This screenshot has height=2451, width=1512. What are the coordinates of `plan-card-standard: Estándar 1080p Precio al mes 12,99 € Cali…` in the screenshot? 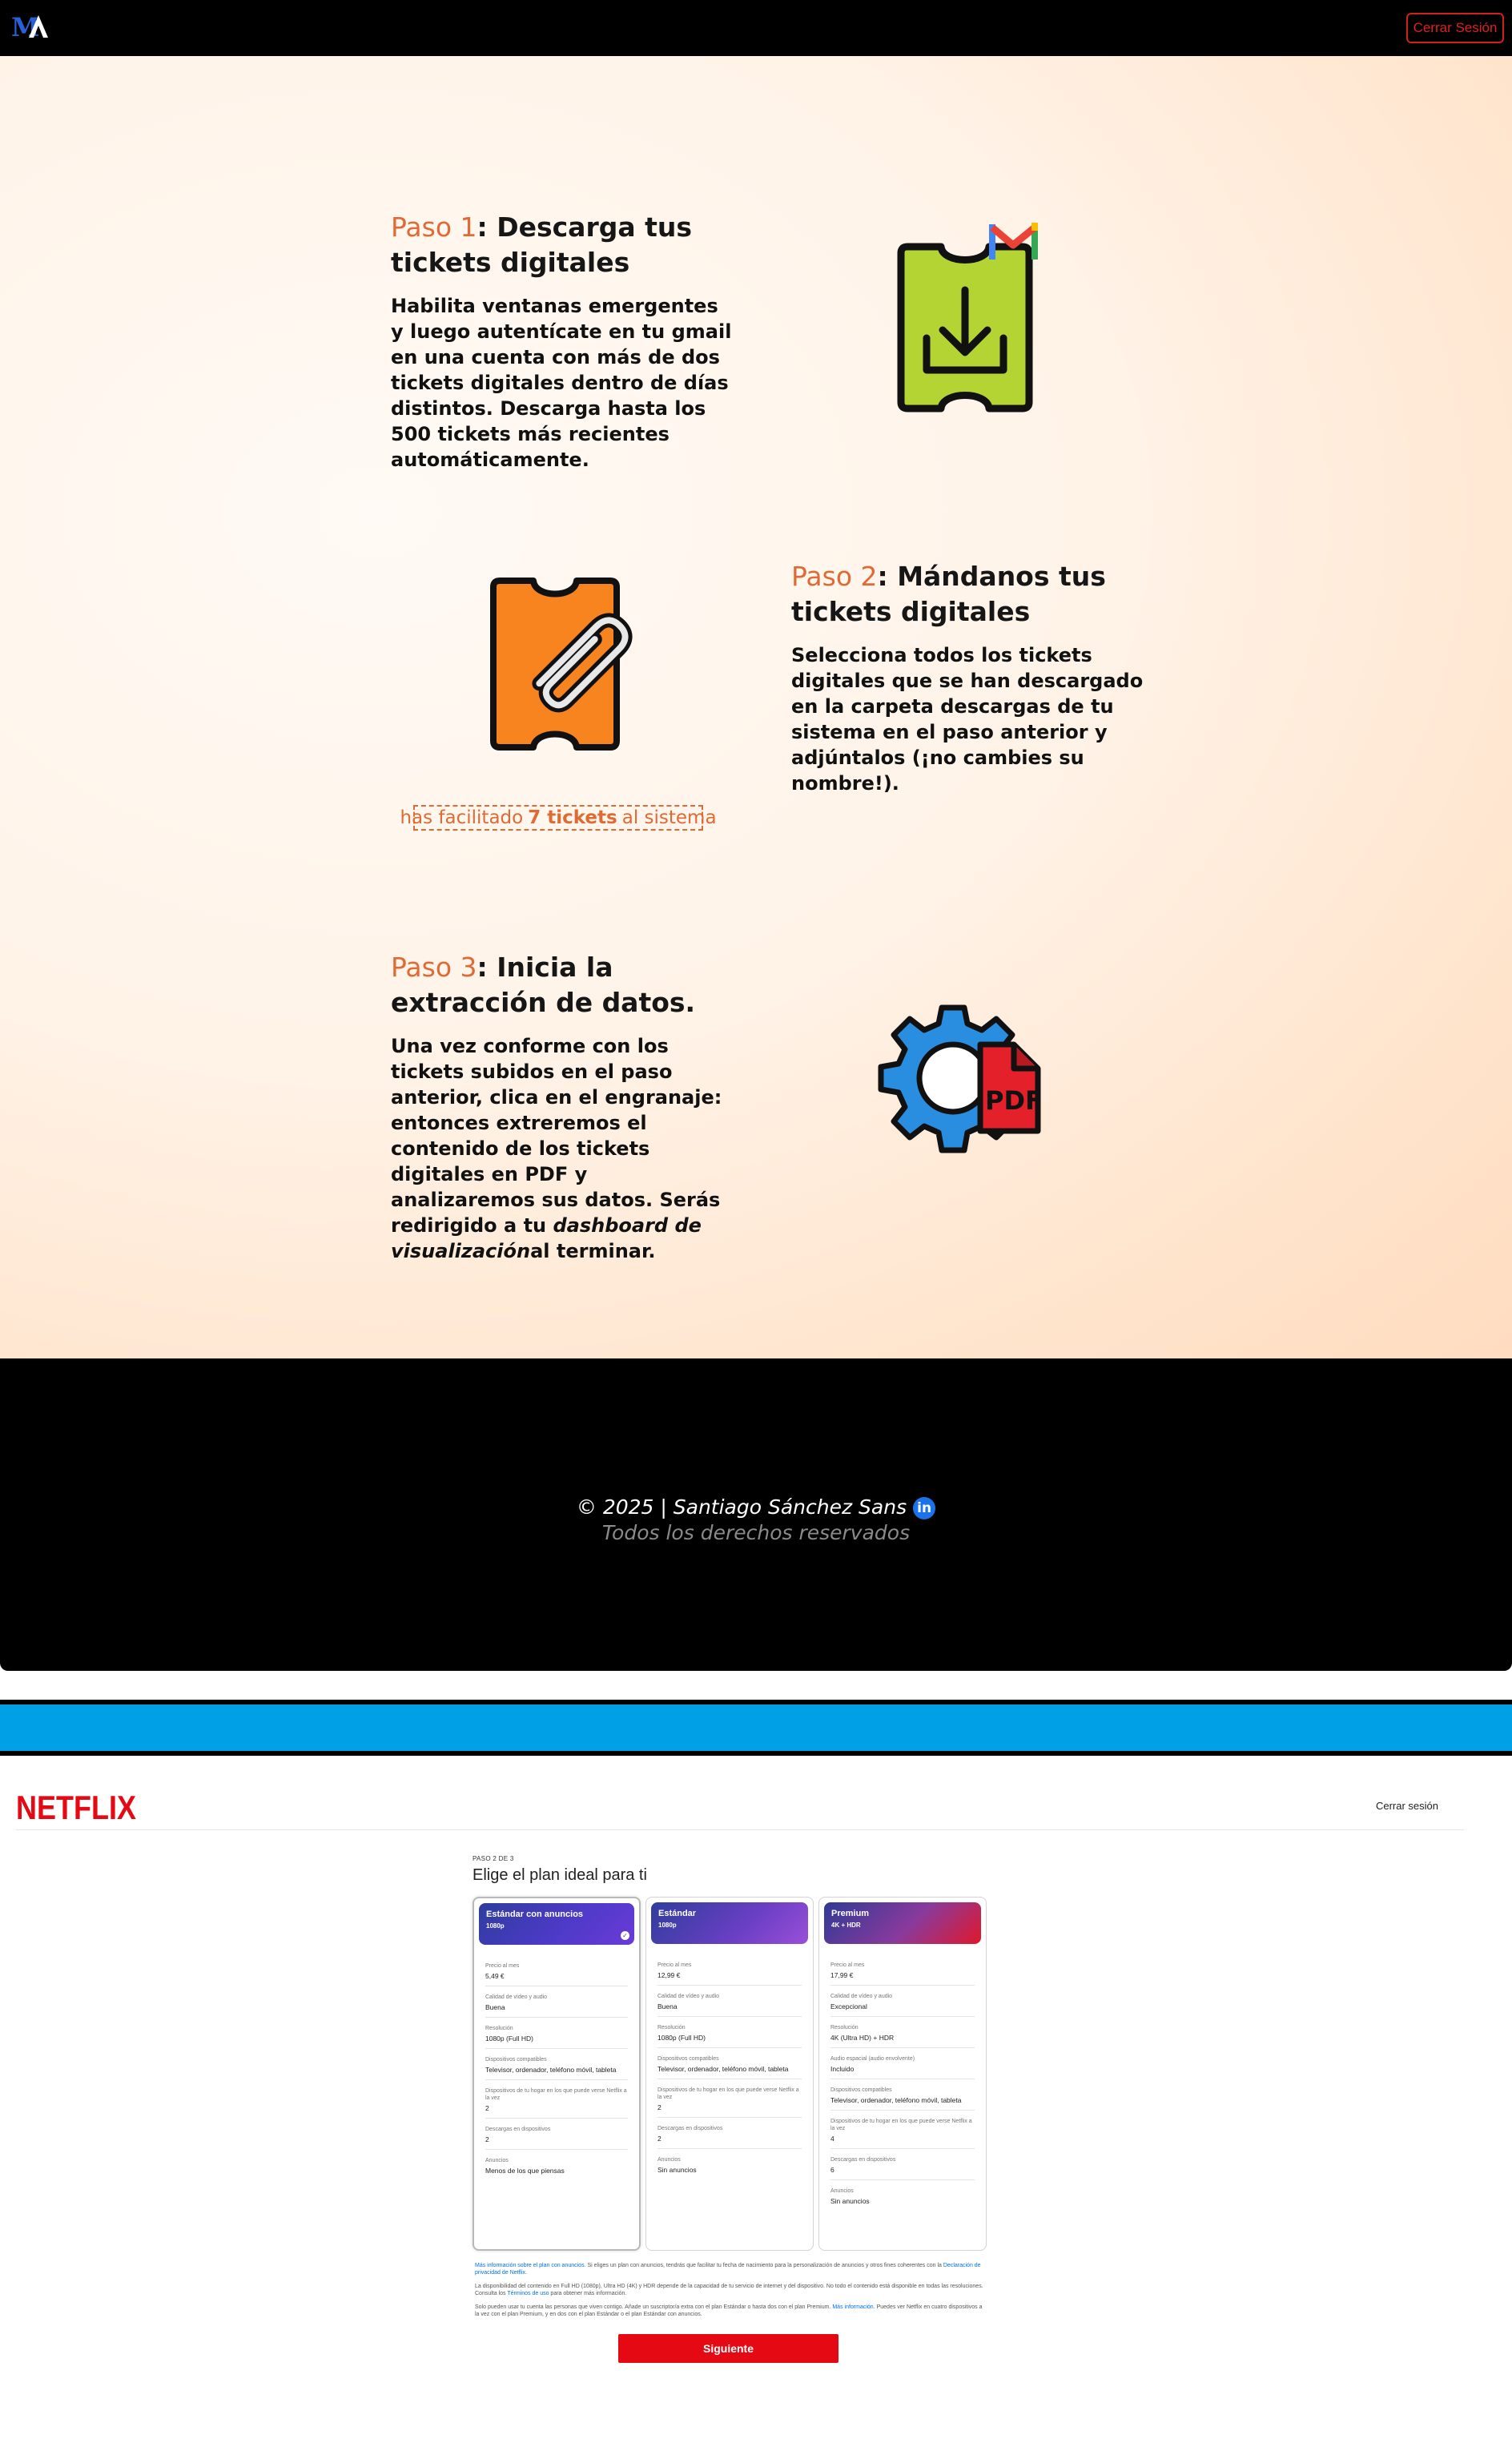 It's located at (729, 2074).